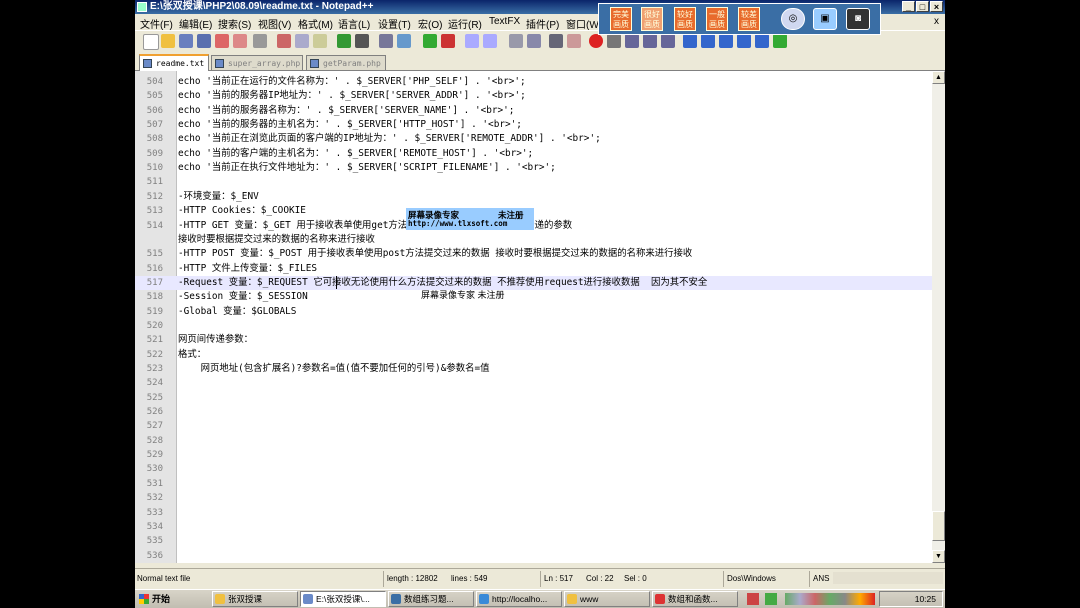  I want to click on editor-line: 535, so click(533, 541).